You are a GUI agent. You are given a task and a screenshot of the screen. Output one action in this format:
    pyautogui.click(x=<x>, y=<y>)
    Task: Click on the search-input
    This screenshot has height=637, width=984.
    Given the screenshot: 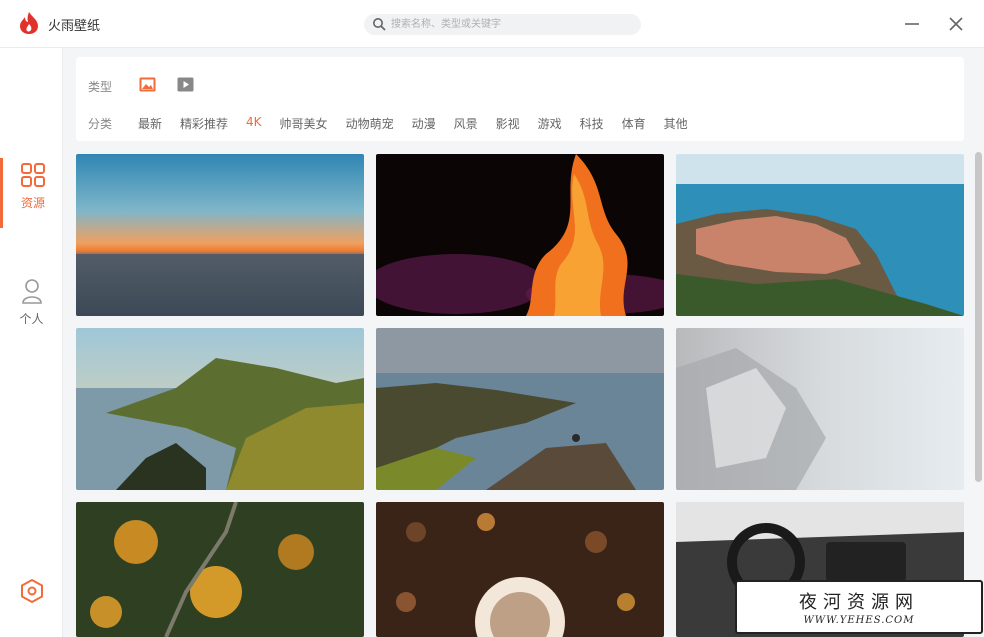 What is the action you would take?
    pyautogui.click(x=511, y=24)
    